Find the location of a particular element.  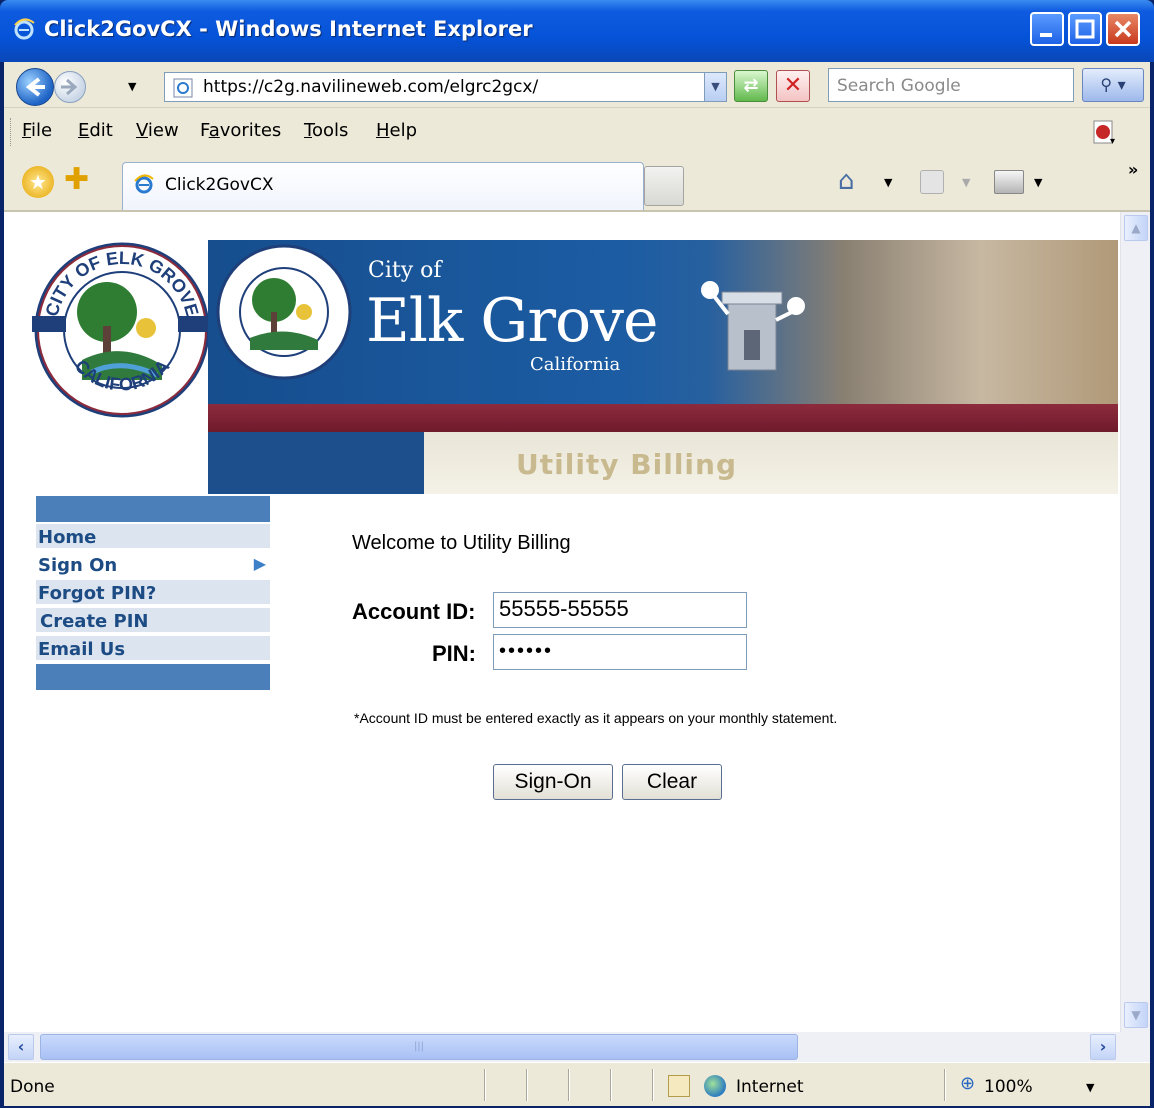

ie-logo-icon is located at coordinates (24, 29).